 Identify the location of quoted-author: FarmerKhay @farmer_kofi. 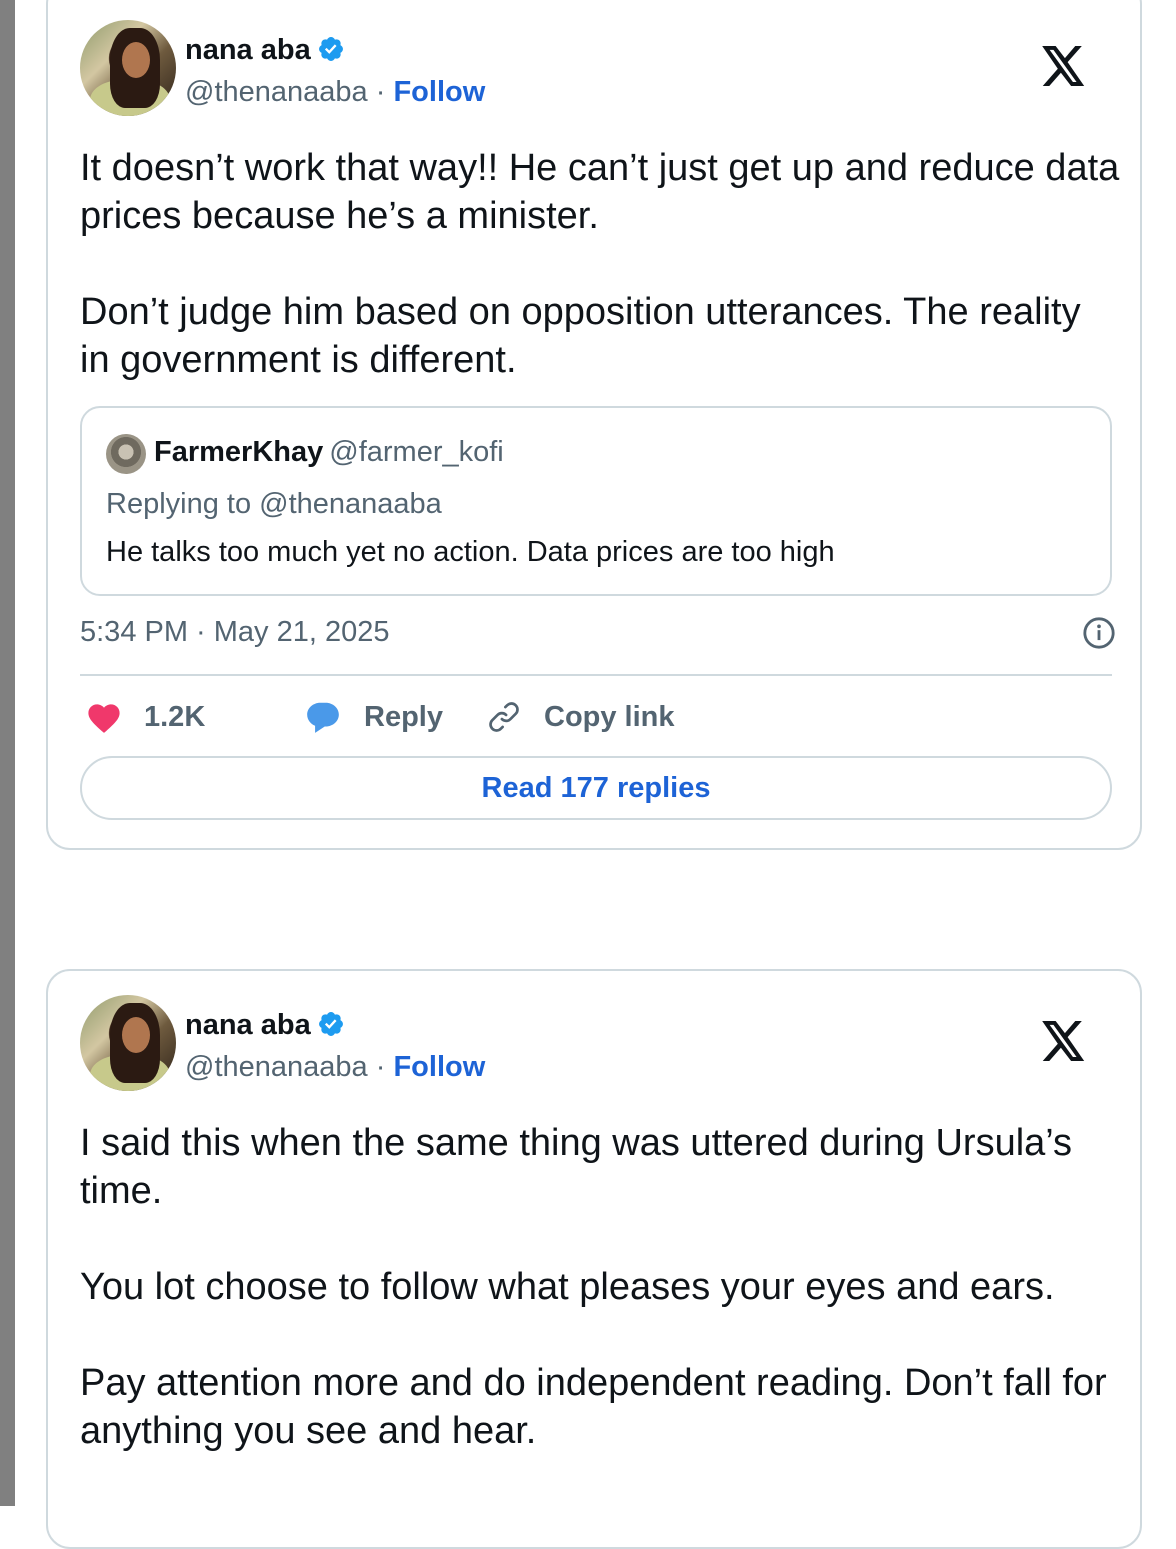
(329, 452).